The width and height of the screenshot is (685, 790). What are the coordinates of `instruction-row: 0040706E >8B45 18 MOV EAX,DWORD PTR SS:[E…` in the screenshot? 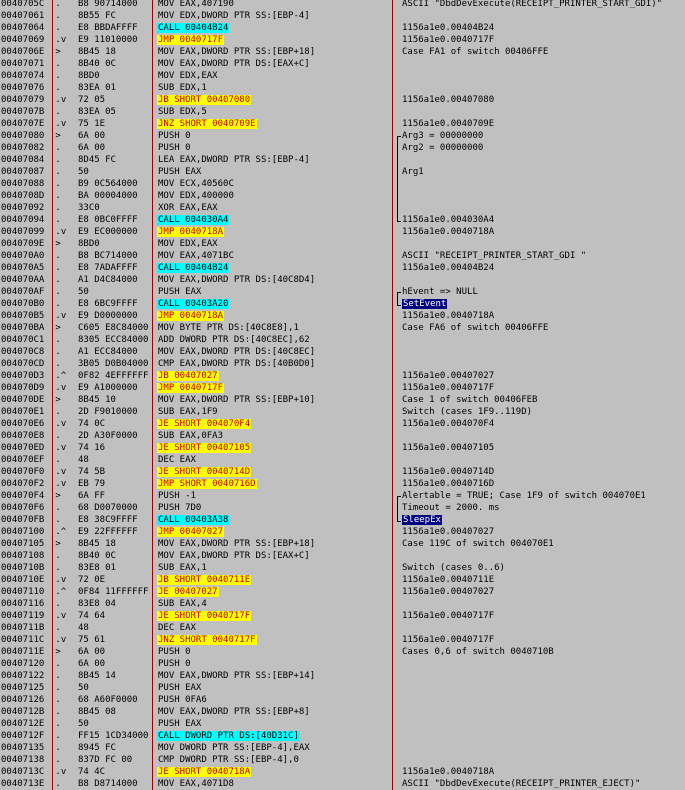 It's located at (342, 52).